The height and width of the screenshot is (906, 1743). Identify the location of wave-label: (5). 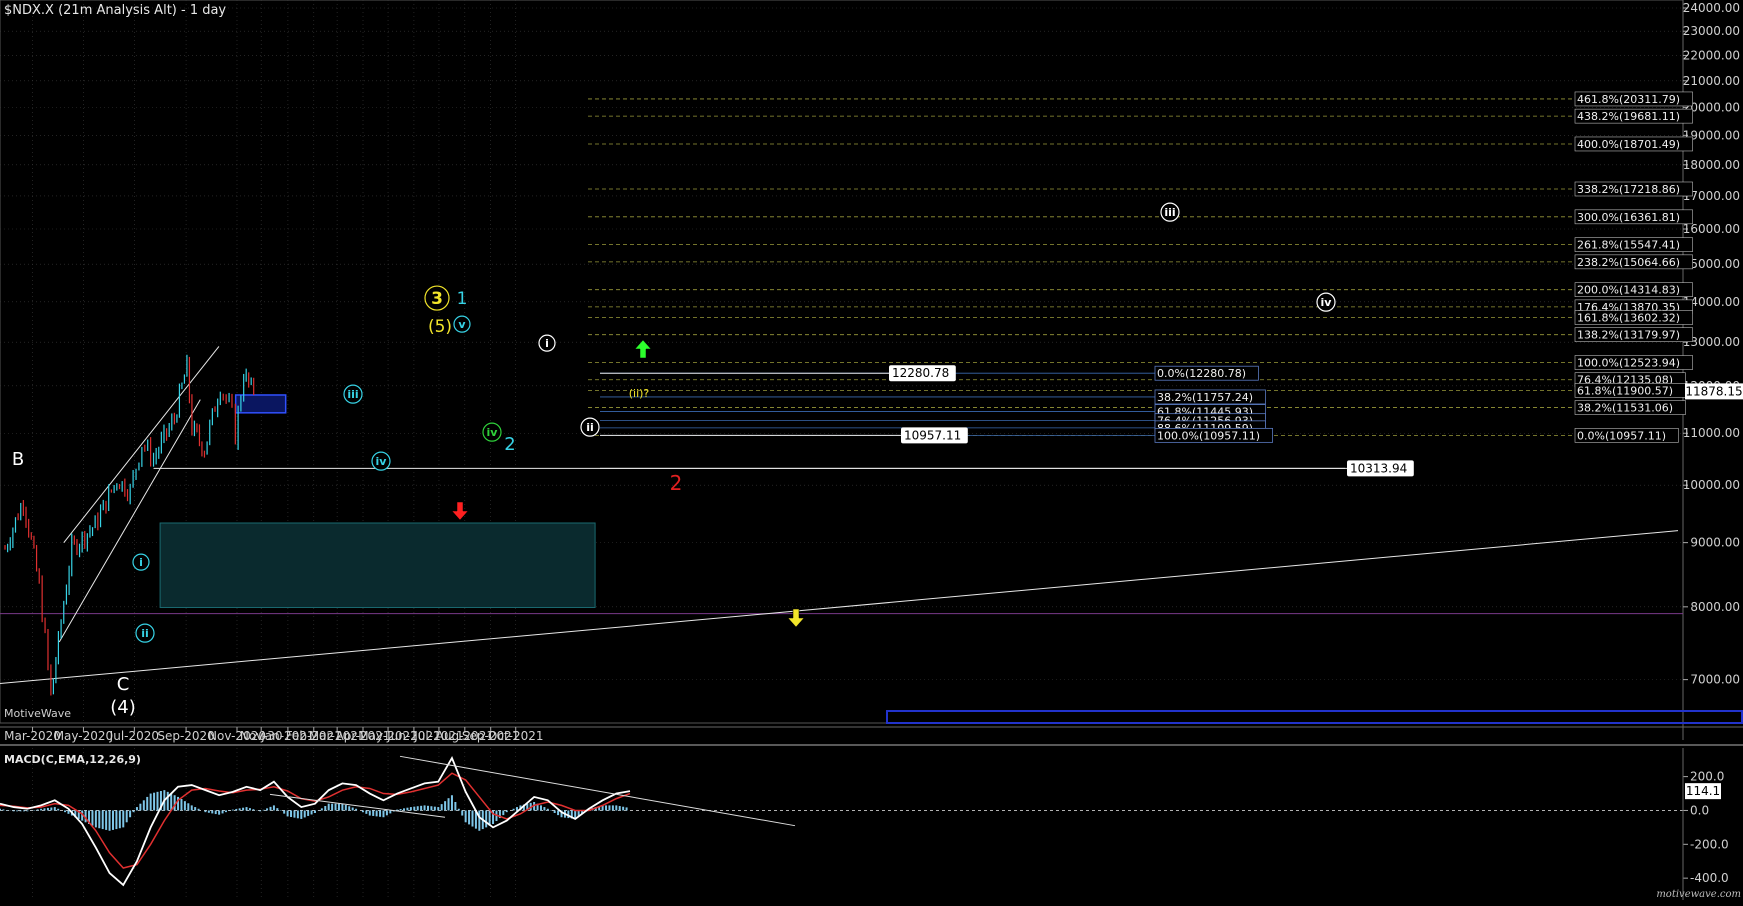
(440, 327).